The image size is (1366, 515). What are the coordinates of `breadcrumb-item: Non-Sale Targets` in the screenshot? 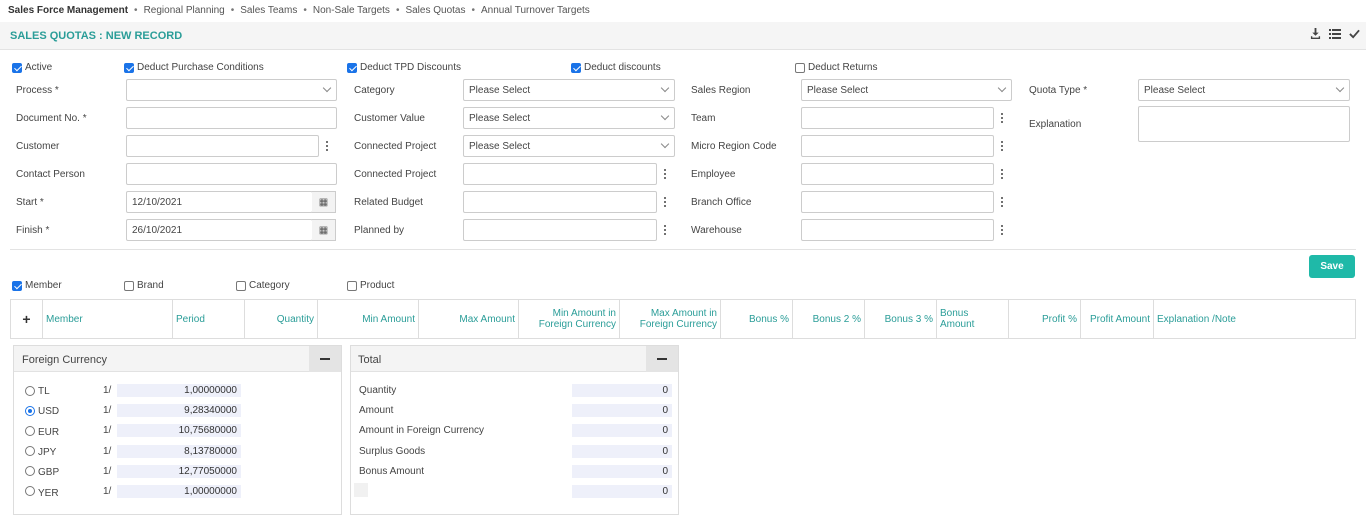 It's located at (351, 10).